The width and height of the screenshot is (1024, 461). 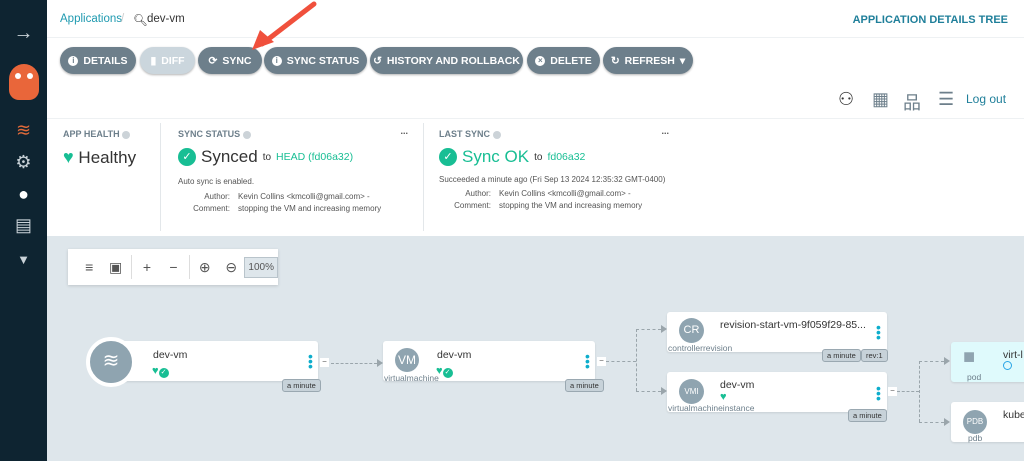 I want to click on caret-down-icon: ▾, so click(x=682, y=60).